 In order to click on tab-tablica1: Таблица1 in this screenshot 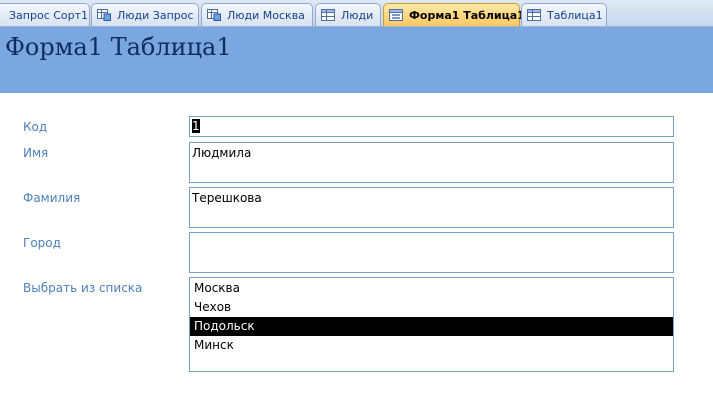, I will do `click(564, 14)`.